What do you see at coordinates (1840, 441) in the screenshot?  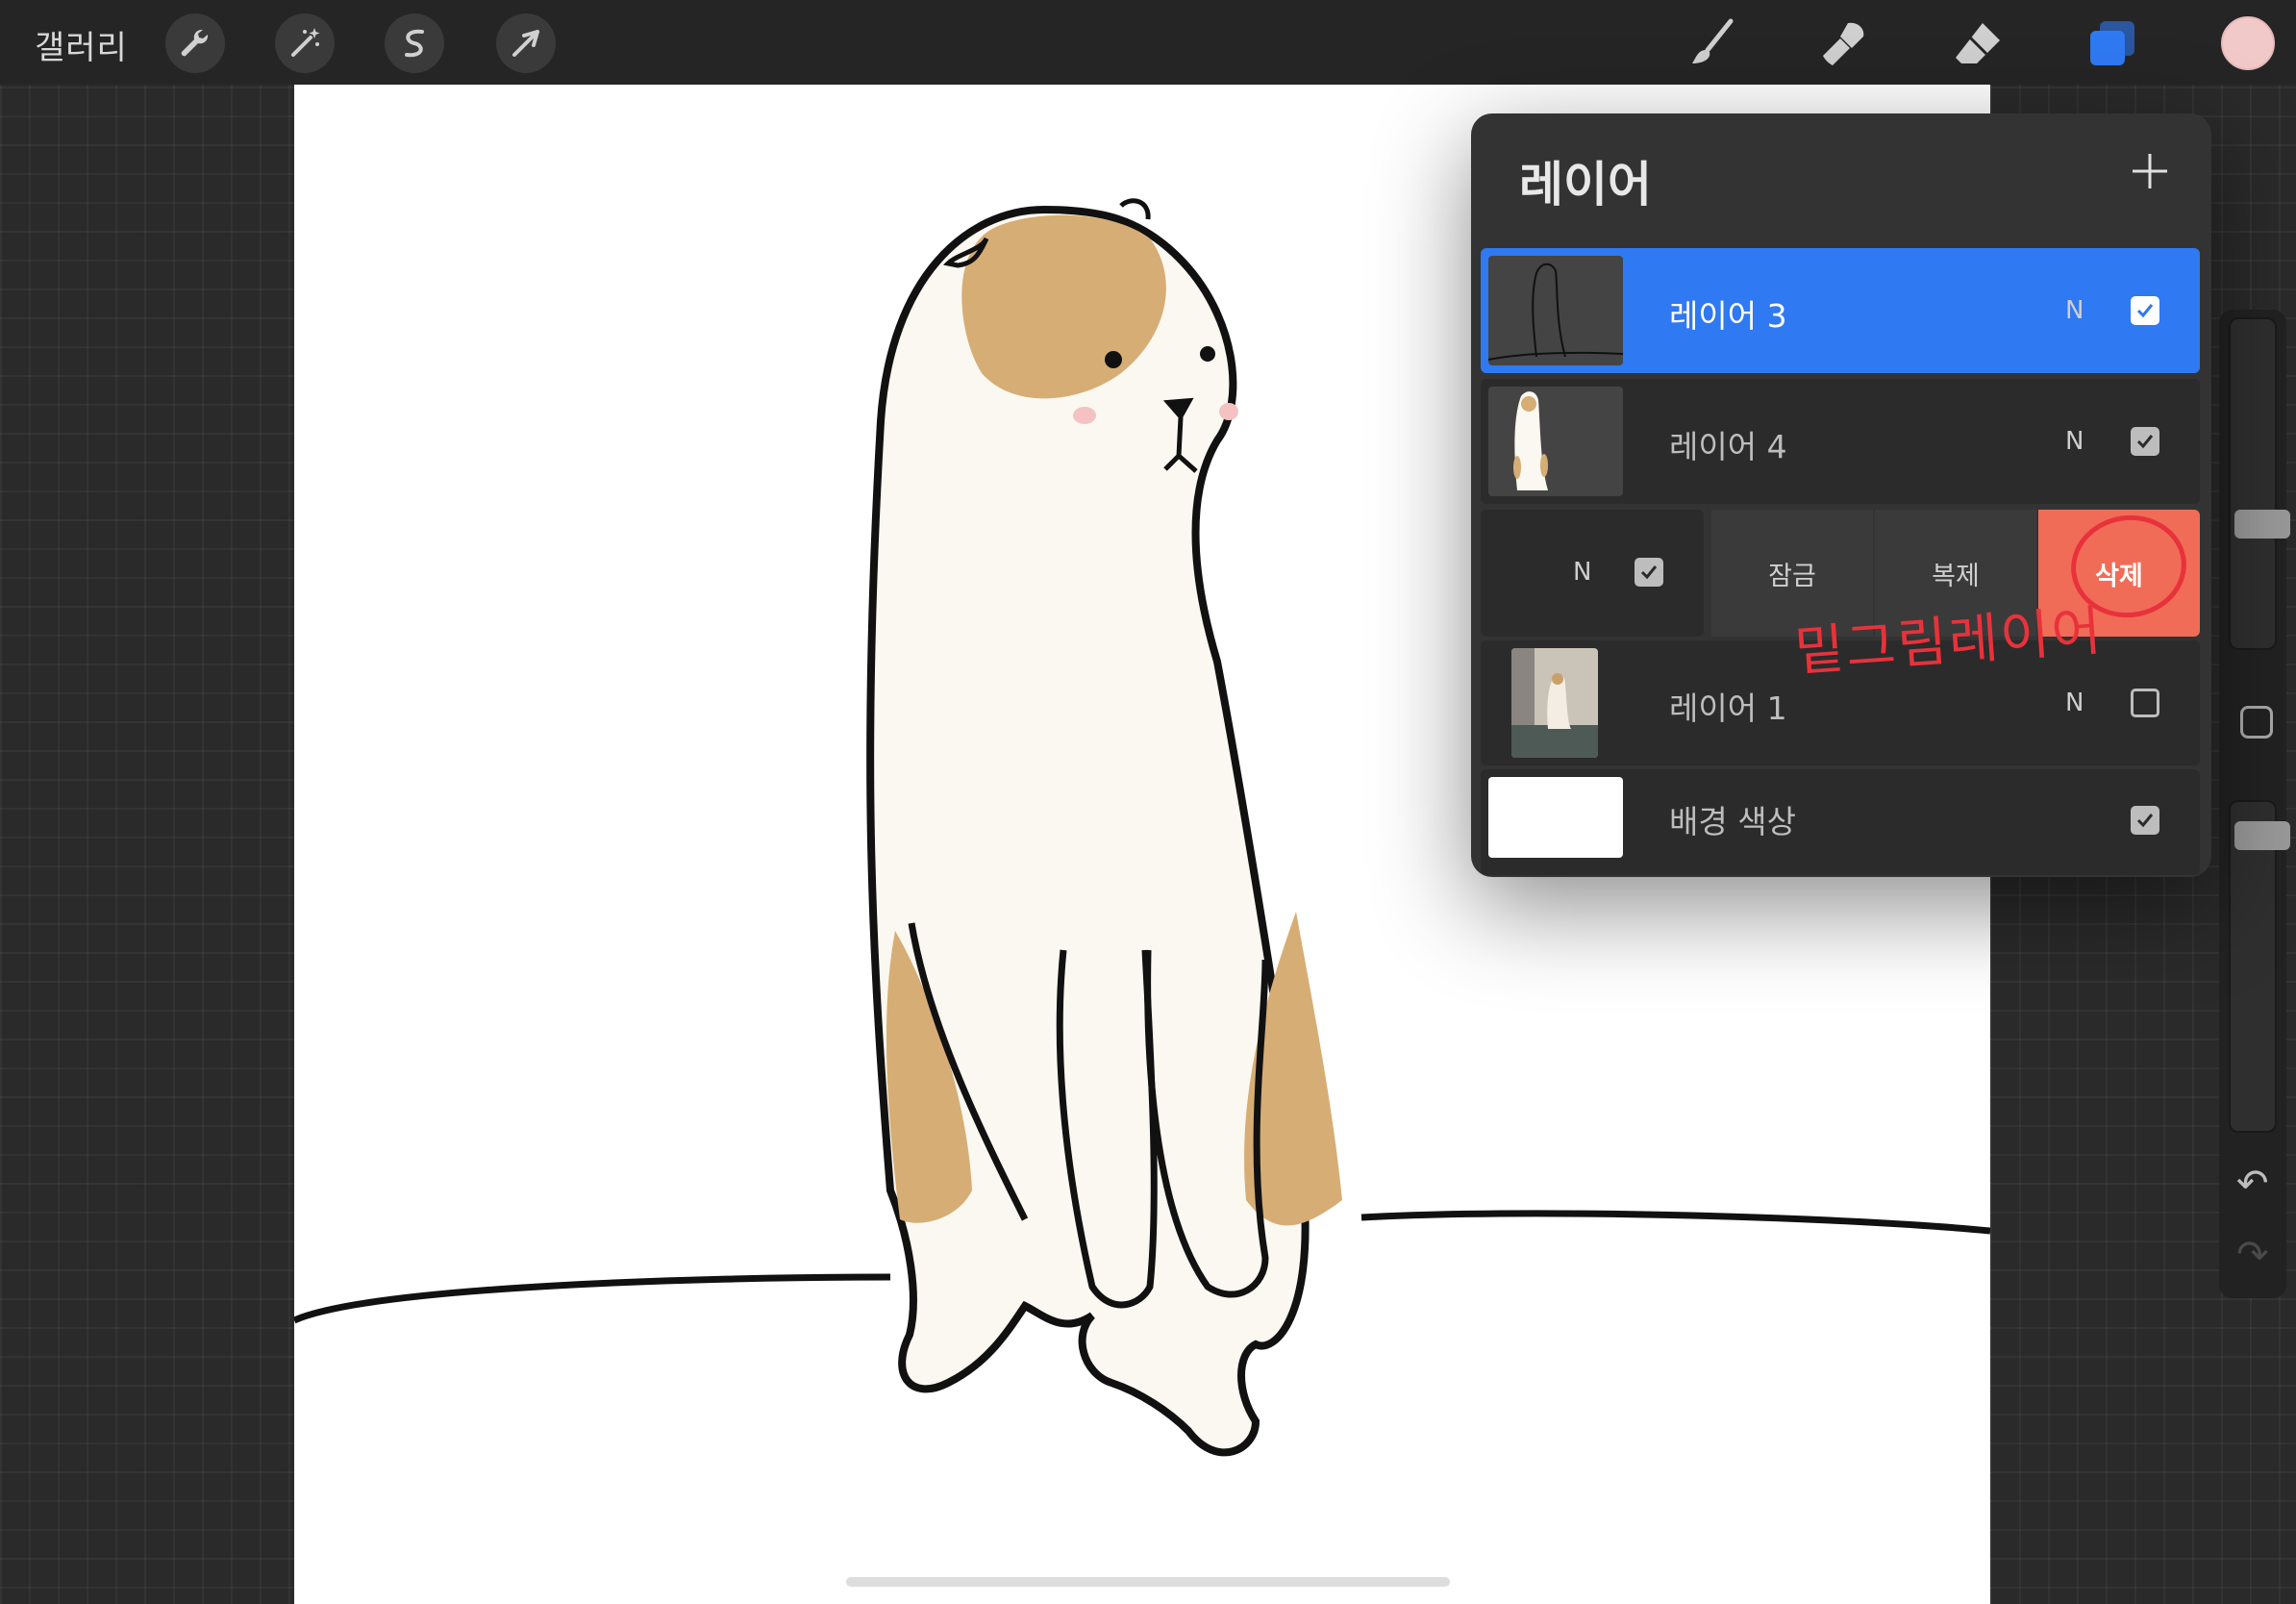 I see `layer-row-4: 레이어 4 N` at bounding box center [1840, 441].